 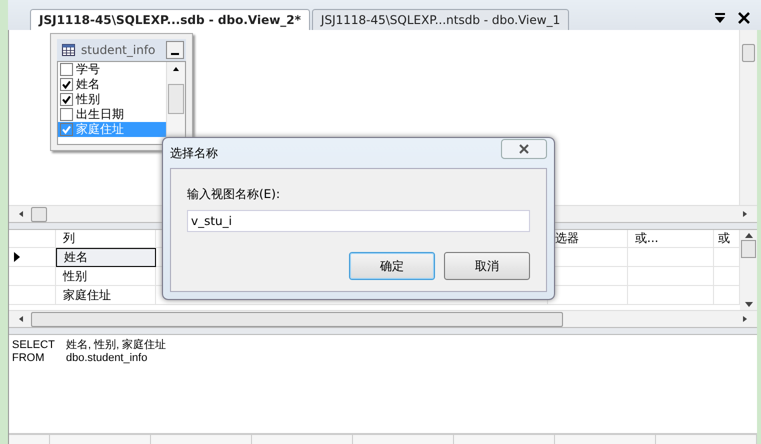 What do you see at coordinates (358, 221) in the screenshot?
I see `input-field: v_stu_i` at bounding box center [358, 221].